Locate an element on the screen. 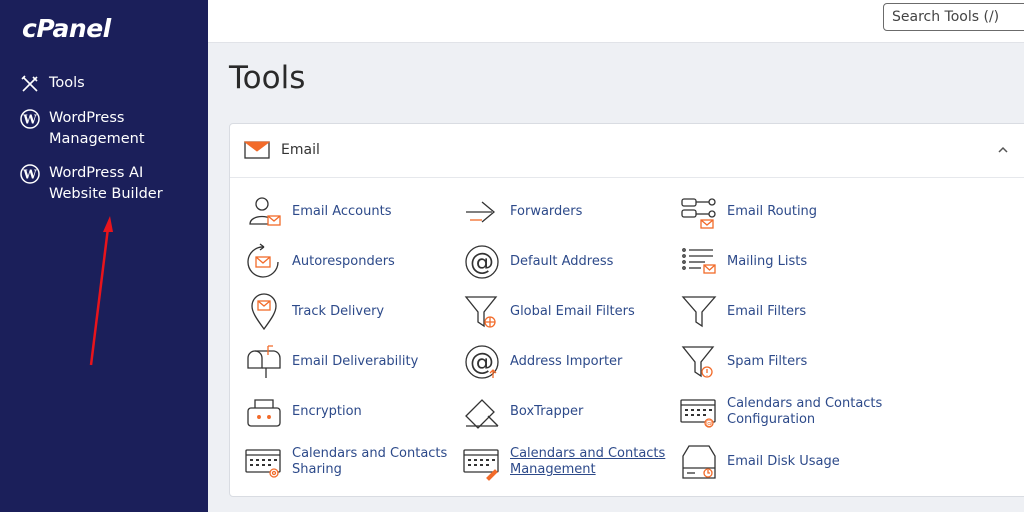 The image size is (1024, 512). address-importer-icon: @ is located at coordinates (482, 362).